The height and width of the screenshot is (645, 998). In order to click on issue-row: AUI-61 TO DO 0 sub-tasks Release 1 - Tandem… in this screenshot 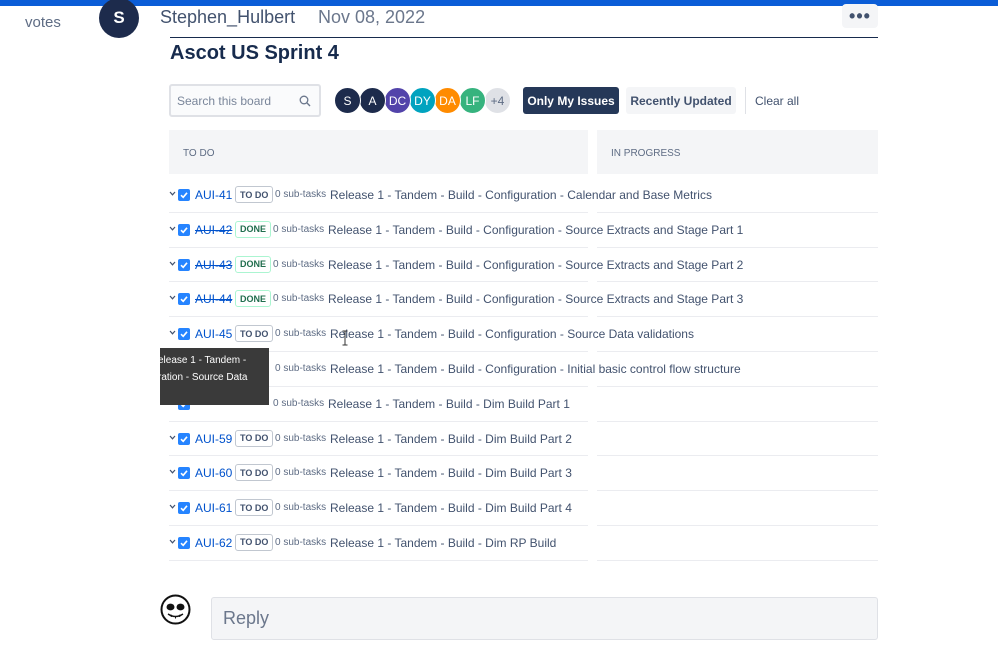, I will do `click(523, 508)`.